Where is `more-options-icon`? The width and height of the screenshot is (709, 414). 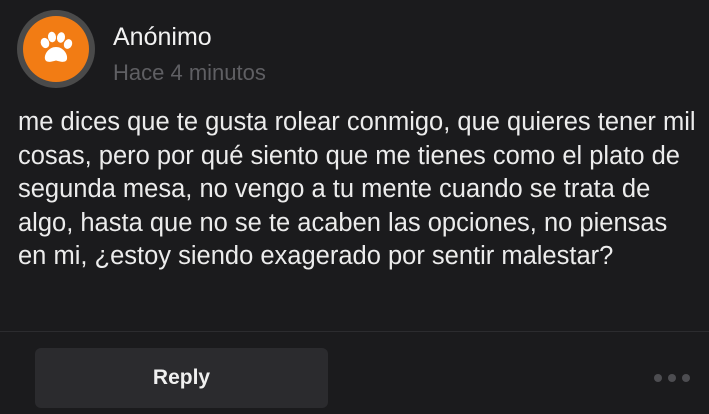
more-options-icon is located at coordinates (672, 378).